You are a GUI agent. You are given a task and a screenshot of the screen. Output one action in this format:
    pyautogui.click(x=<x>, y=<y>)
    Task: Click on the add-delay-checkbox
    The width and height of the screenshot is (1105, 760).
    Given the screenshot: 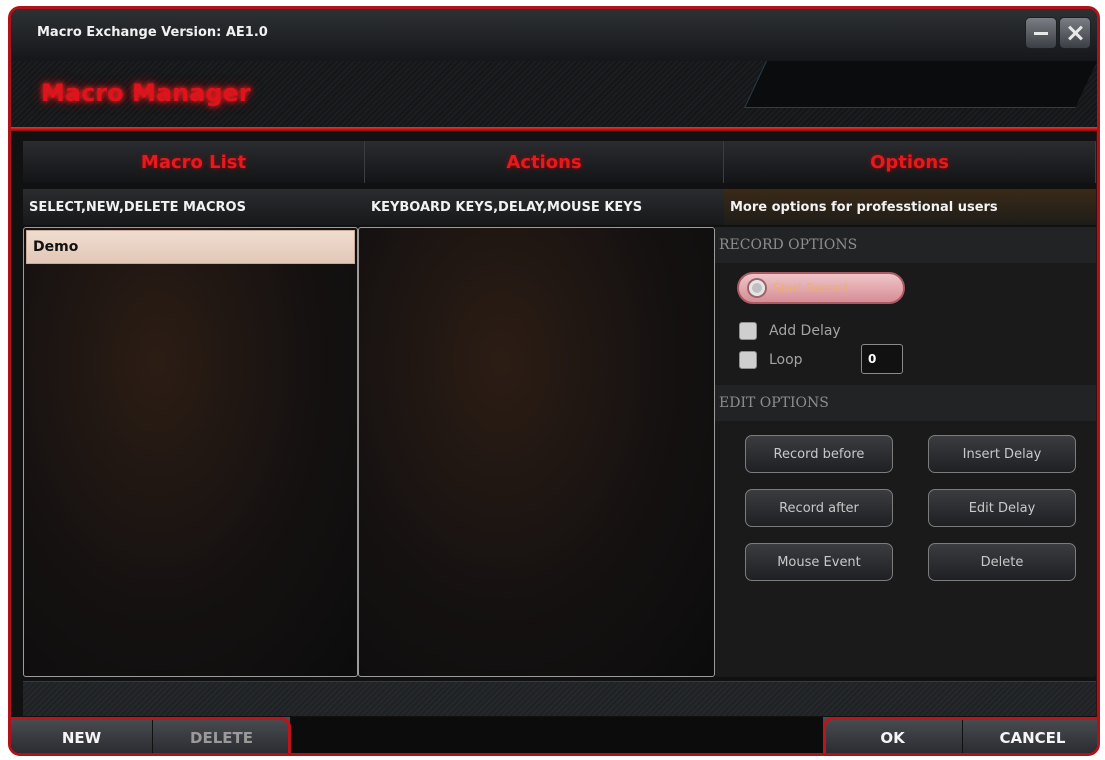 What is the action you would take?
    pyautogui.click(x=748, y=331)
    